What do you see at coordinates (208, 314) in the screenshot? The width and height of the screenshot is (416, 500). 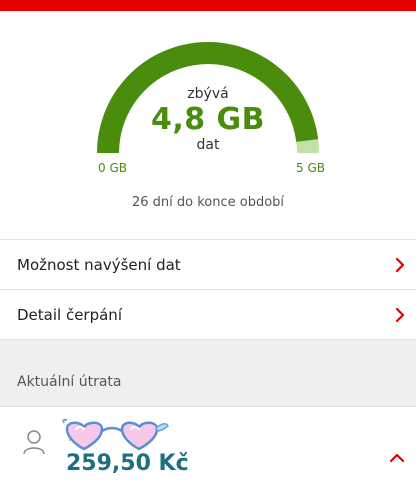 I see `menu-item-usage-detail: Detail čerpání` at bounding box center [208, 314].